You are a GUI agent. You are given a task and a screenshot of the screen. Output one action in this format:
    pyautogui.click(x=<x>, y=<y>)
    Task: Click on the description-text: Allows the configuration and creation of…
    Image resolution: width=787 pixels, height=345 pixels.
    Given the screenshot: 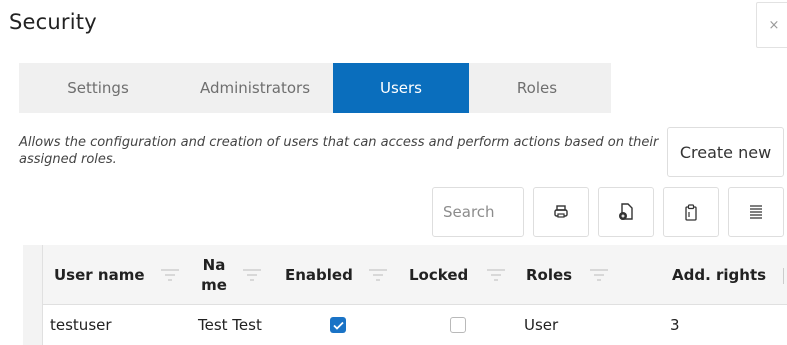 What is the action you would take?
    pyautogui.click(x=339, y=151)
    